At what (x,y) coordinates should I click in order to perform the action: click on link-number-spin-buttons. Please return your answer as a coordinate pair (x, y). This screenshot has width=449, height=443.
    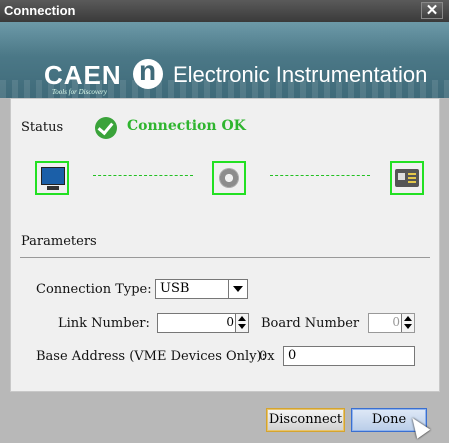
    Looking at the image, I should click on (241, 323).